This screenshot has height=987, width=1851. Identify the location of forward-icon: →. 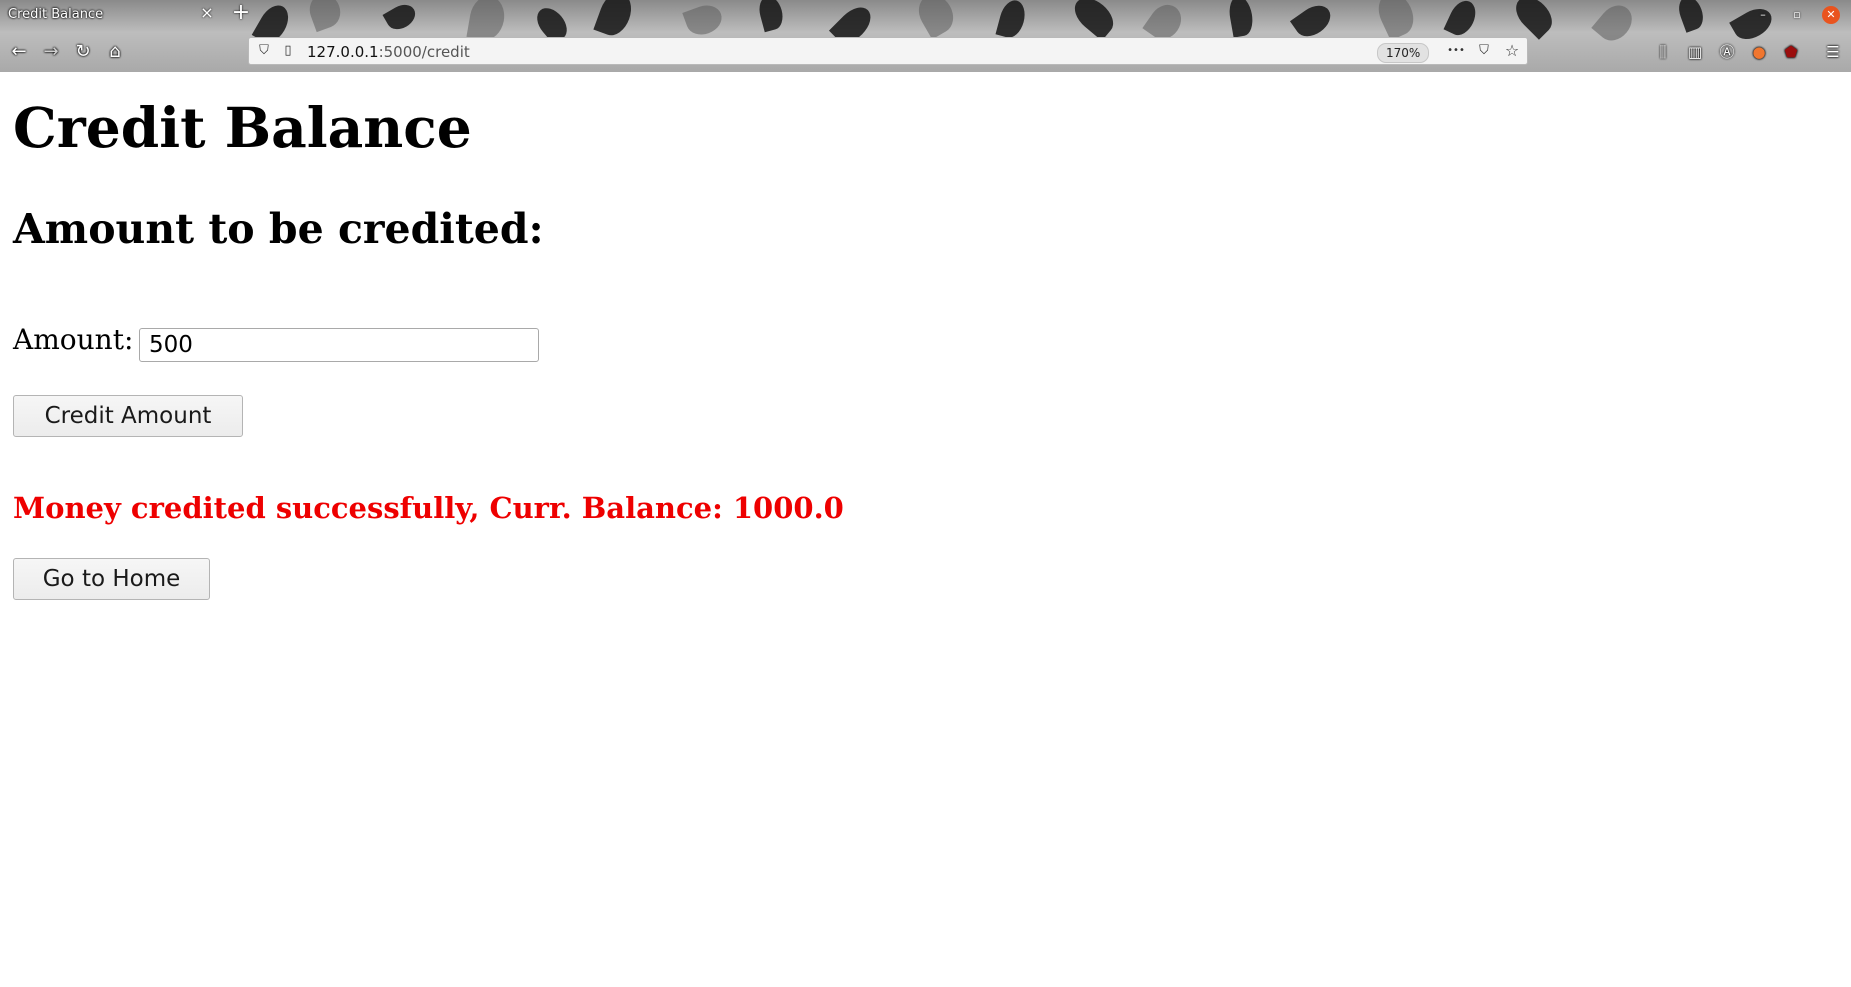
(51, 52).